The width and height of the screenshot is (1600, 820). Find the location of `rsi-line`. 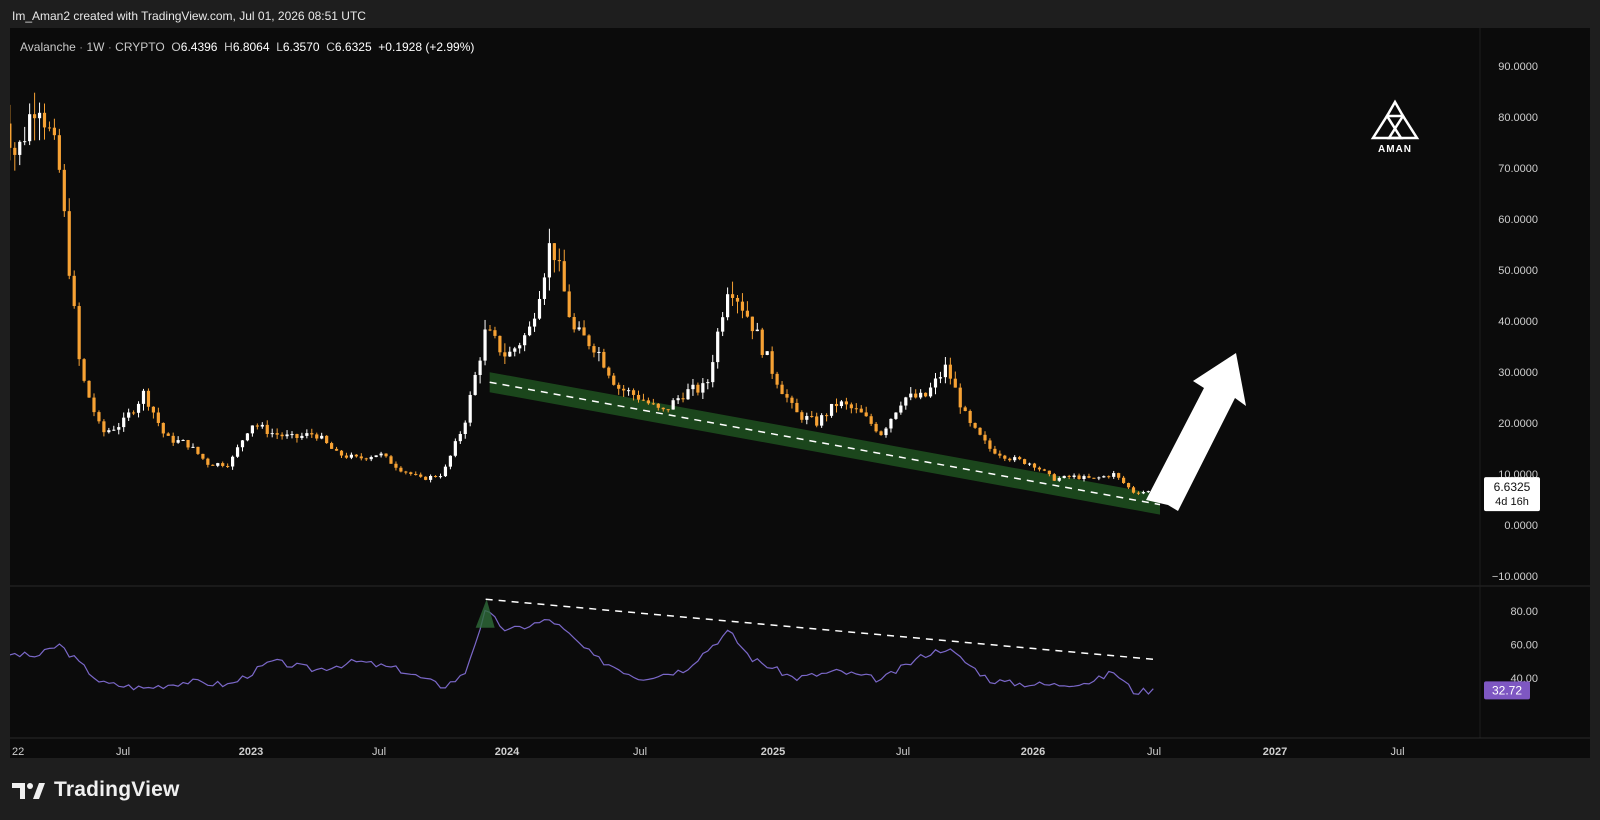

rsi-line is located at coordinates (582, 652).